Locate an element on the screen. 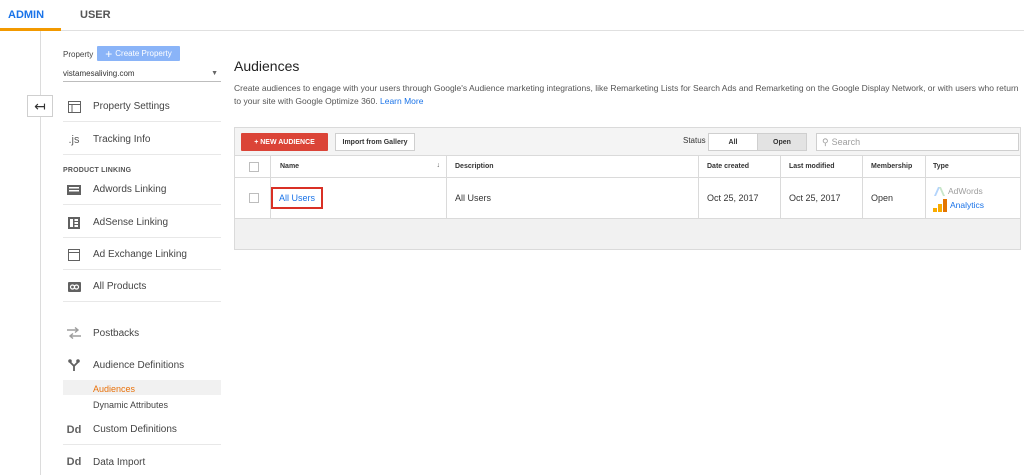 The width and height of the screenshot is (1024, 475). status-filter-label: Status is located at coordinates (694, 140).